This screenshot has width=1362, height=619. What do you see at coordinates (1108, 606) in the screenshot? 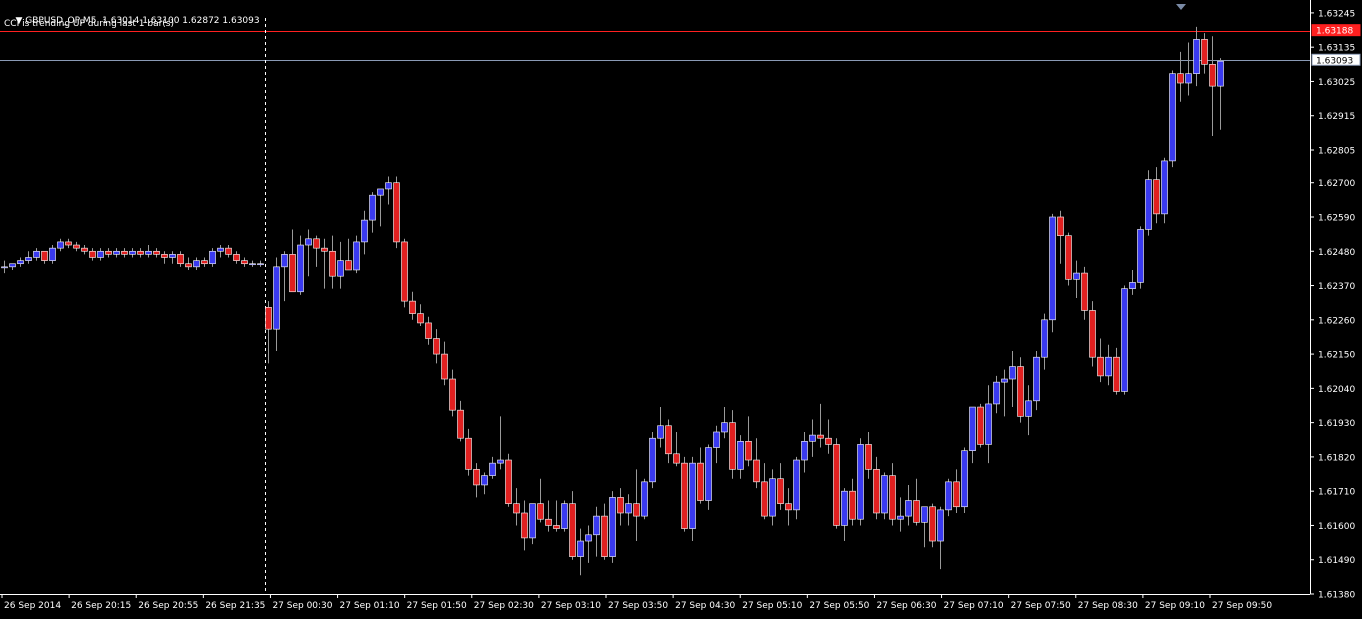
I see `time-tick-label: 27 Sep 08:30` at bounding box center [1108, 606].